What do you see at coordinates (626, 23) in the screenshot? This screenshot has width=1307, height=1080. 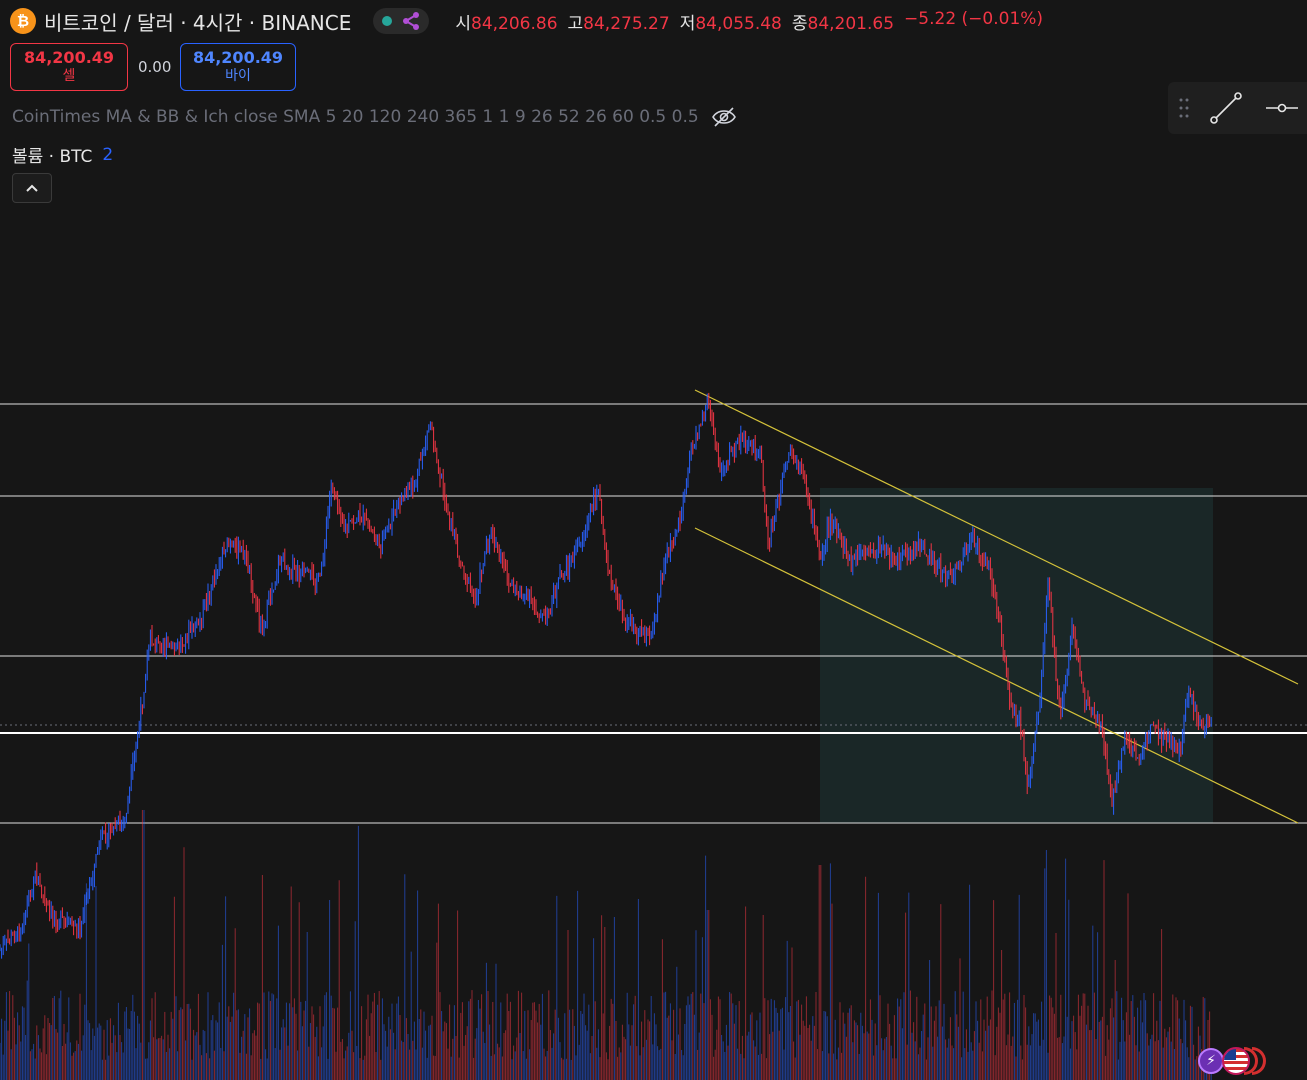 I see `high-value: 84,275.27` at bounding box center [626, 23].